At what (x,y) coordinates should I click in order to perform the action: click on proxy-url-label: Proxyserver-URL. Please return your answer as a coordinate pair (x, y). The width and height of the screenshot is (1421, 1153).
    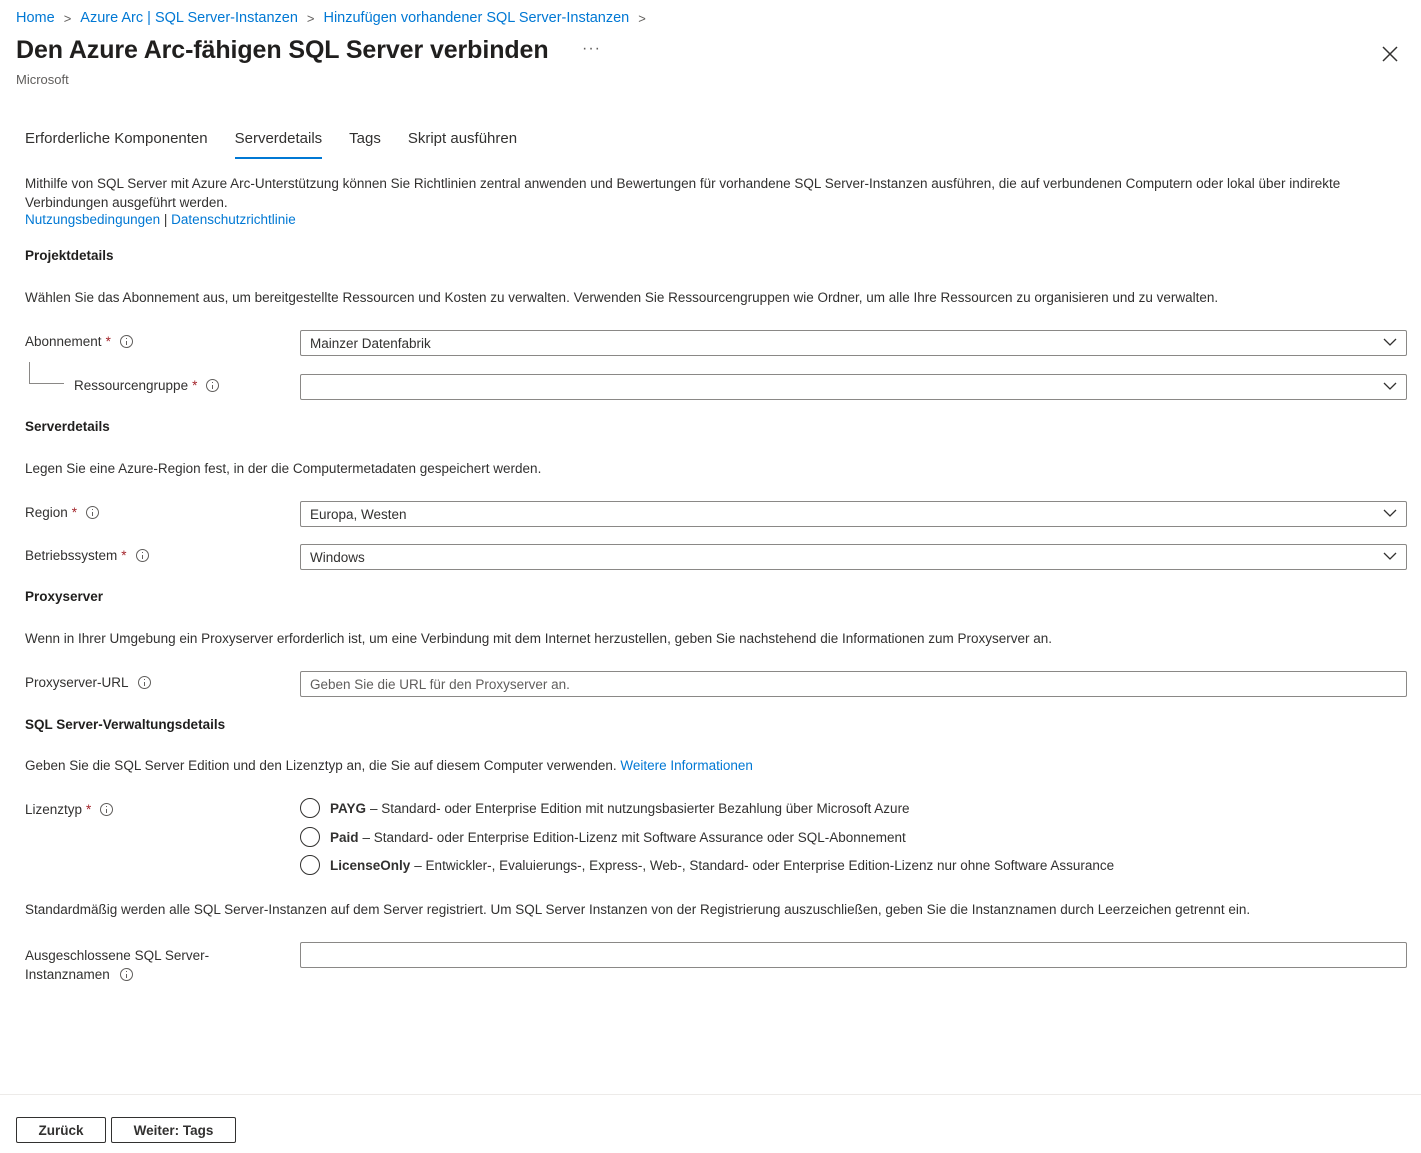
    Looking at the image, I should click on (88, 682).